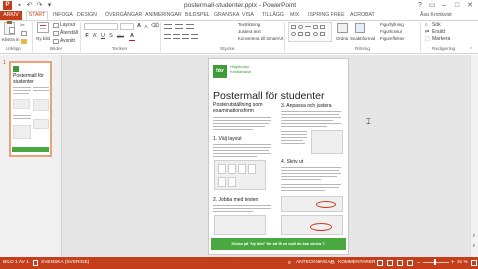 Image resolution: width=478 pixels, height=269 pixels. I want to click on find-button: Sök, so click(436, 25).